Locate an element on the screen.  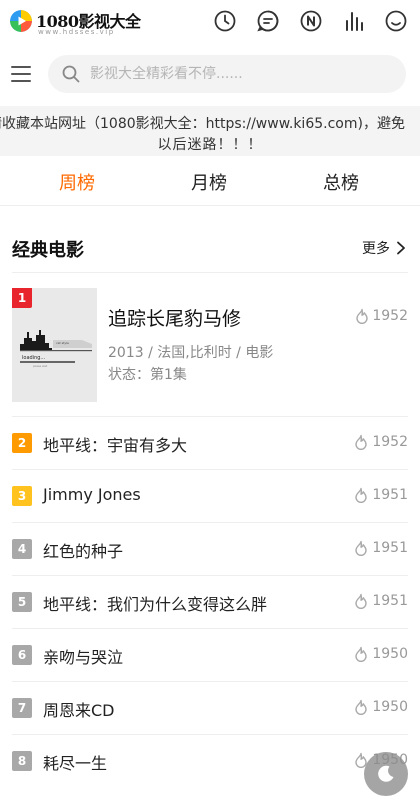
rank-badge: 1 is located at coordinates (22, 298).